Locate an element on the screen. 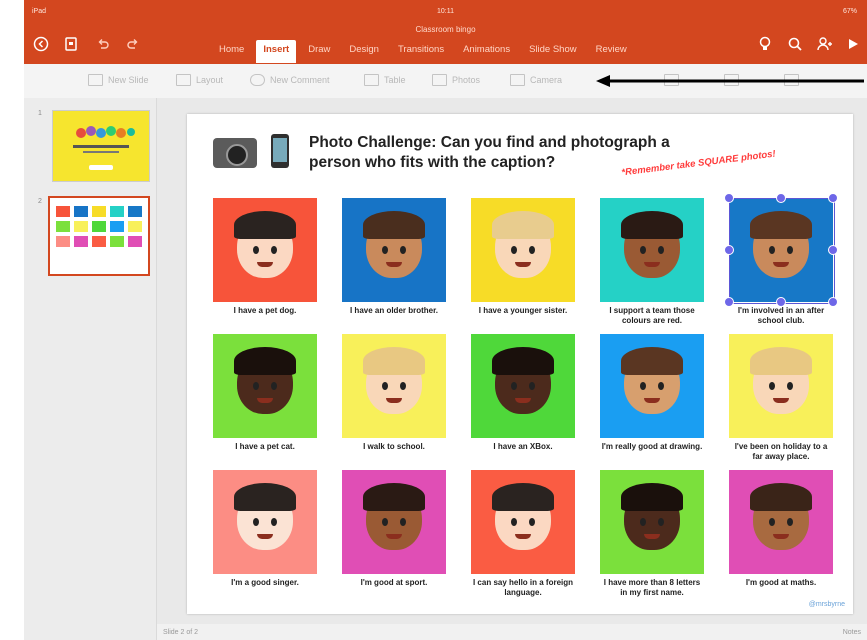 This screenshot has width=867, height=640. photo-card: I walk to school. is located at coordinates (394, 393).